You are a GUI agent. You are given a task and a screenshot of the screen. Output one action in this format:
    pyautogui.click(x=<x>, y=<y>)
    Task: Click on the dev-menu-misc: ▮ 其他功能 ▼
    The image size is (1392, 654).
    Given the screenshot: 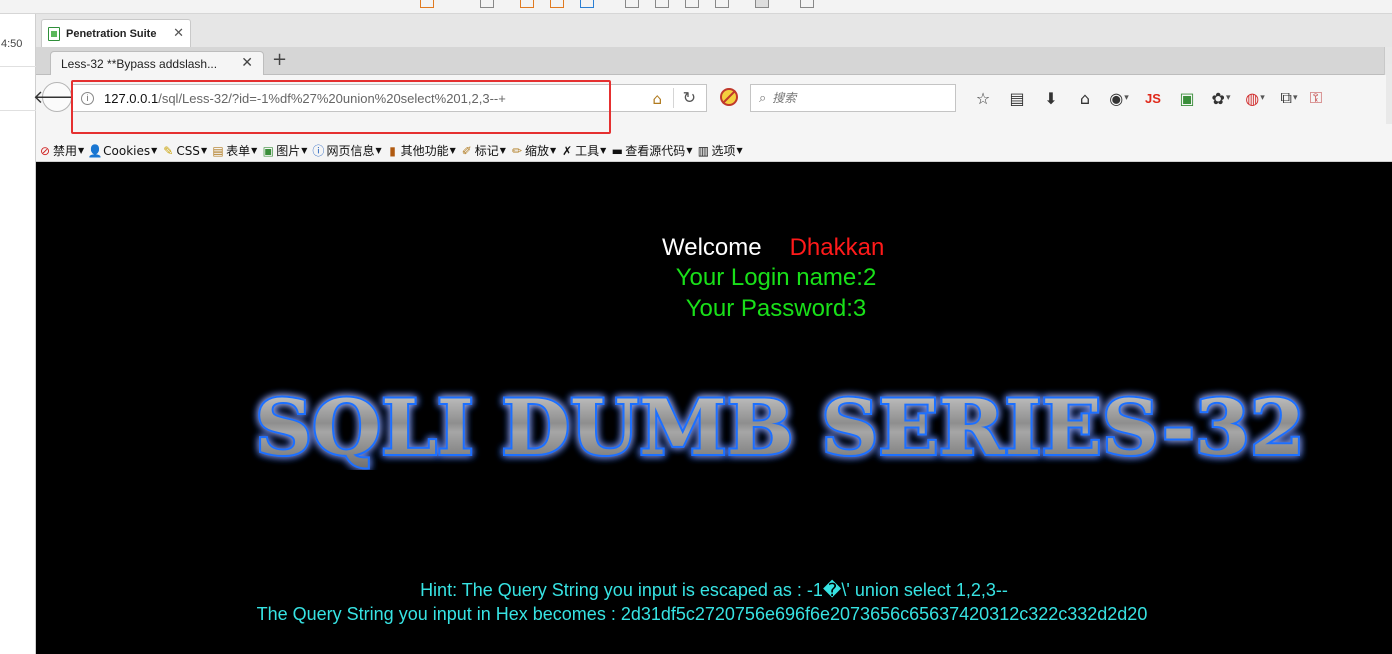 What is the action you would take?
    pyautogui.click(x=421, y=150)
    